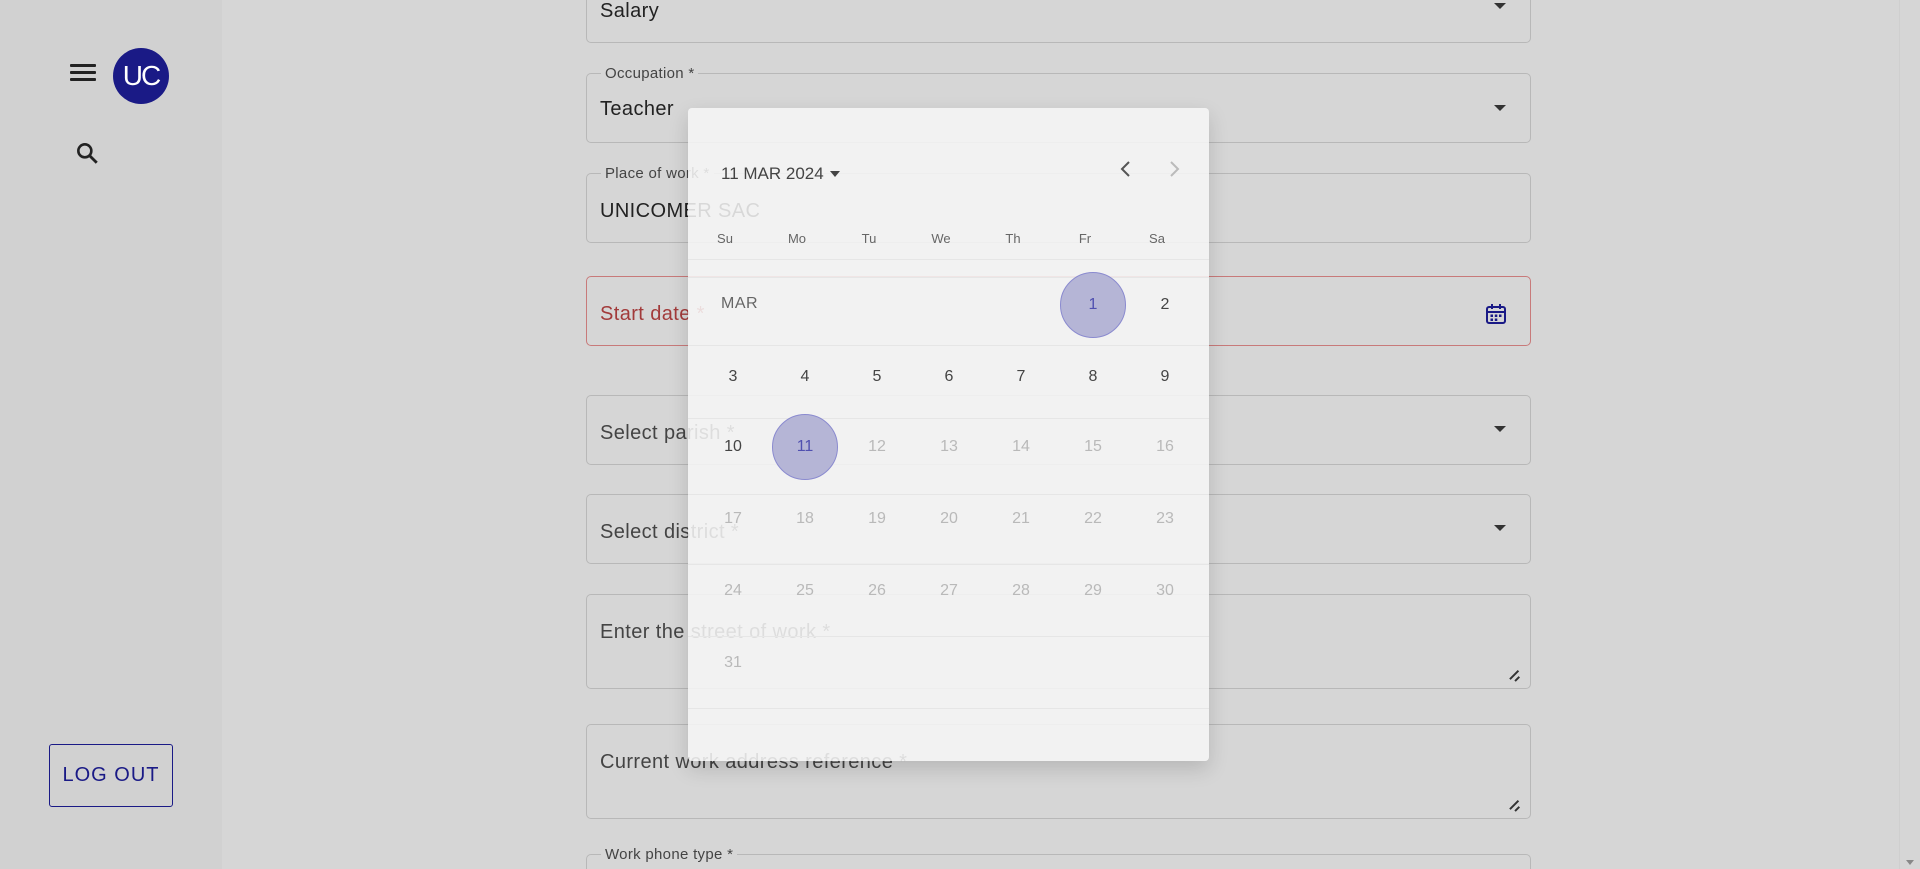 This screenshot has width=1920, height=869. Describe the element at coordinates (805, 518) in the screenshot. I see `calendar-day: 18` at that location.